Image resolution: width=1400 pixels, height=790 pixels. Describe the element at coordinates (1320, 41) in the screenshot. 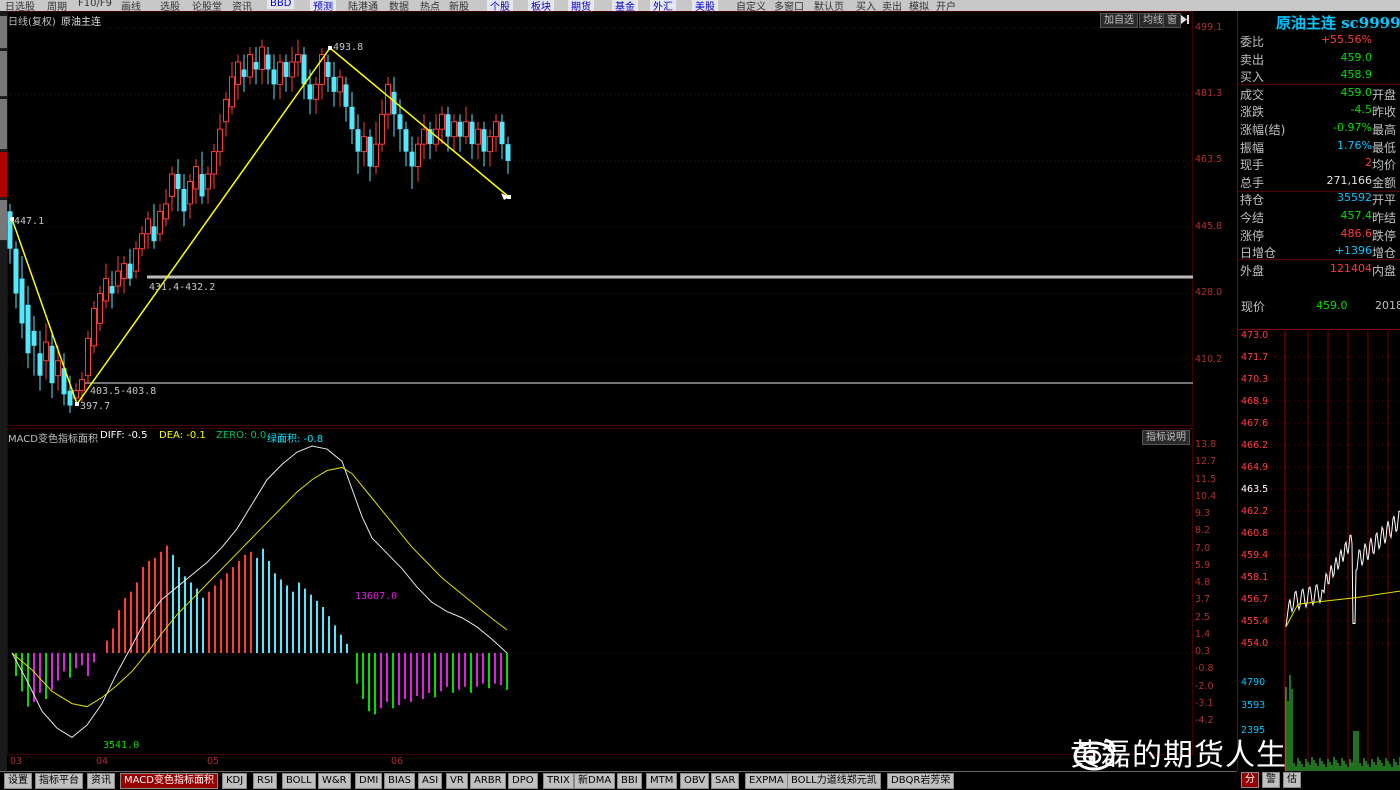

I see `quote-row: 委比 +55.56%` at that location.